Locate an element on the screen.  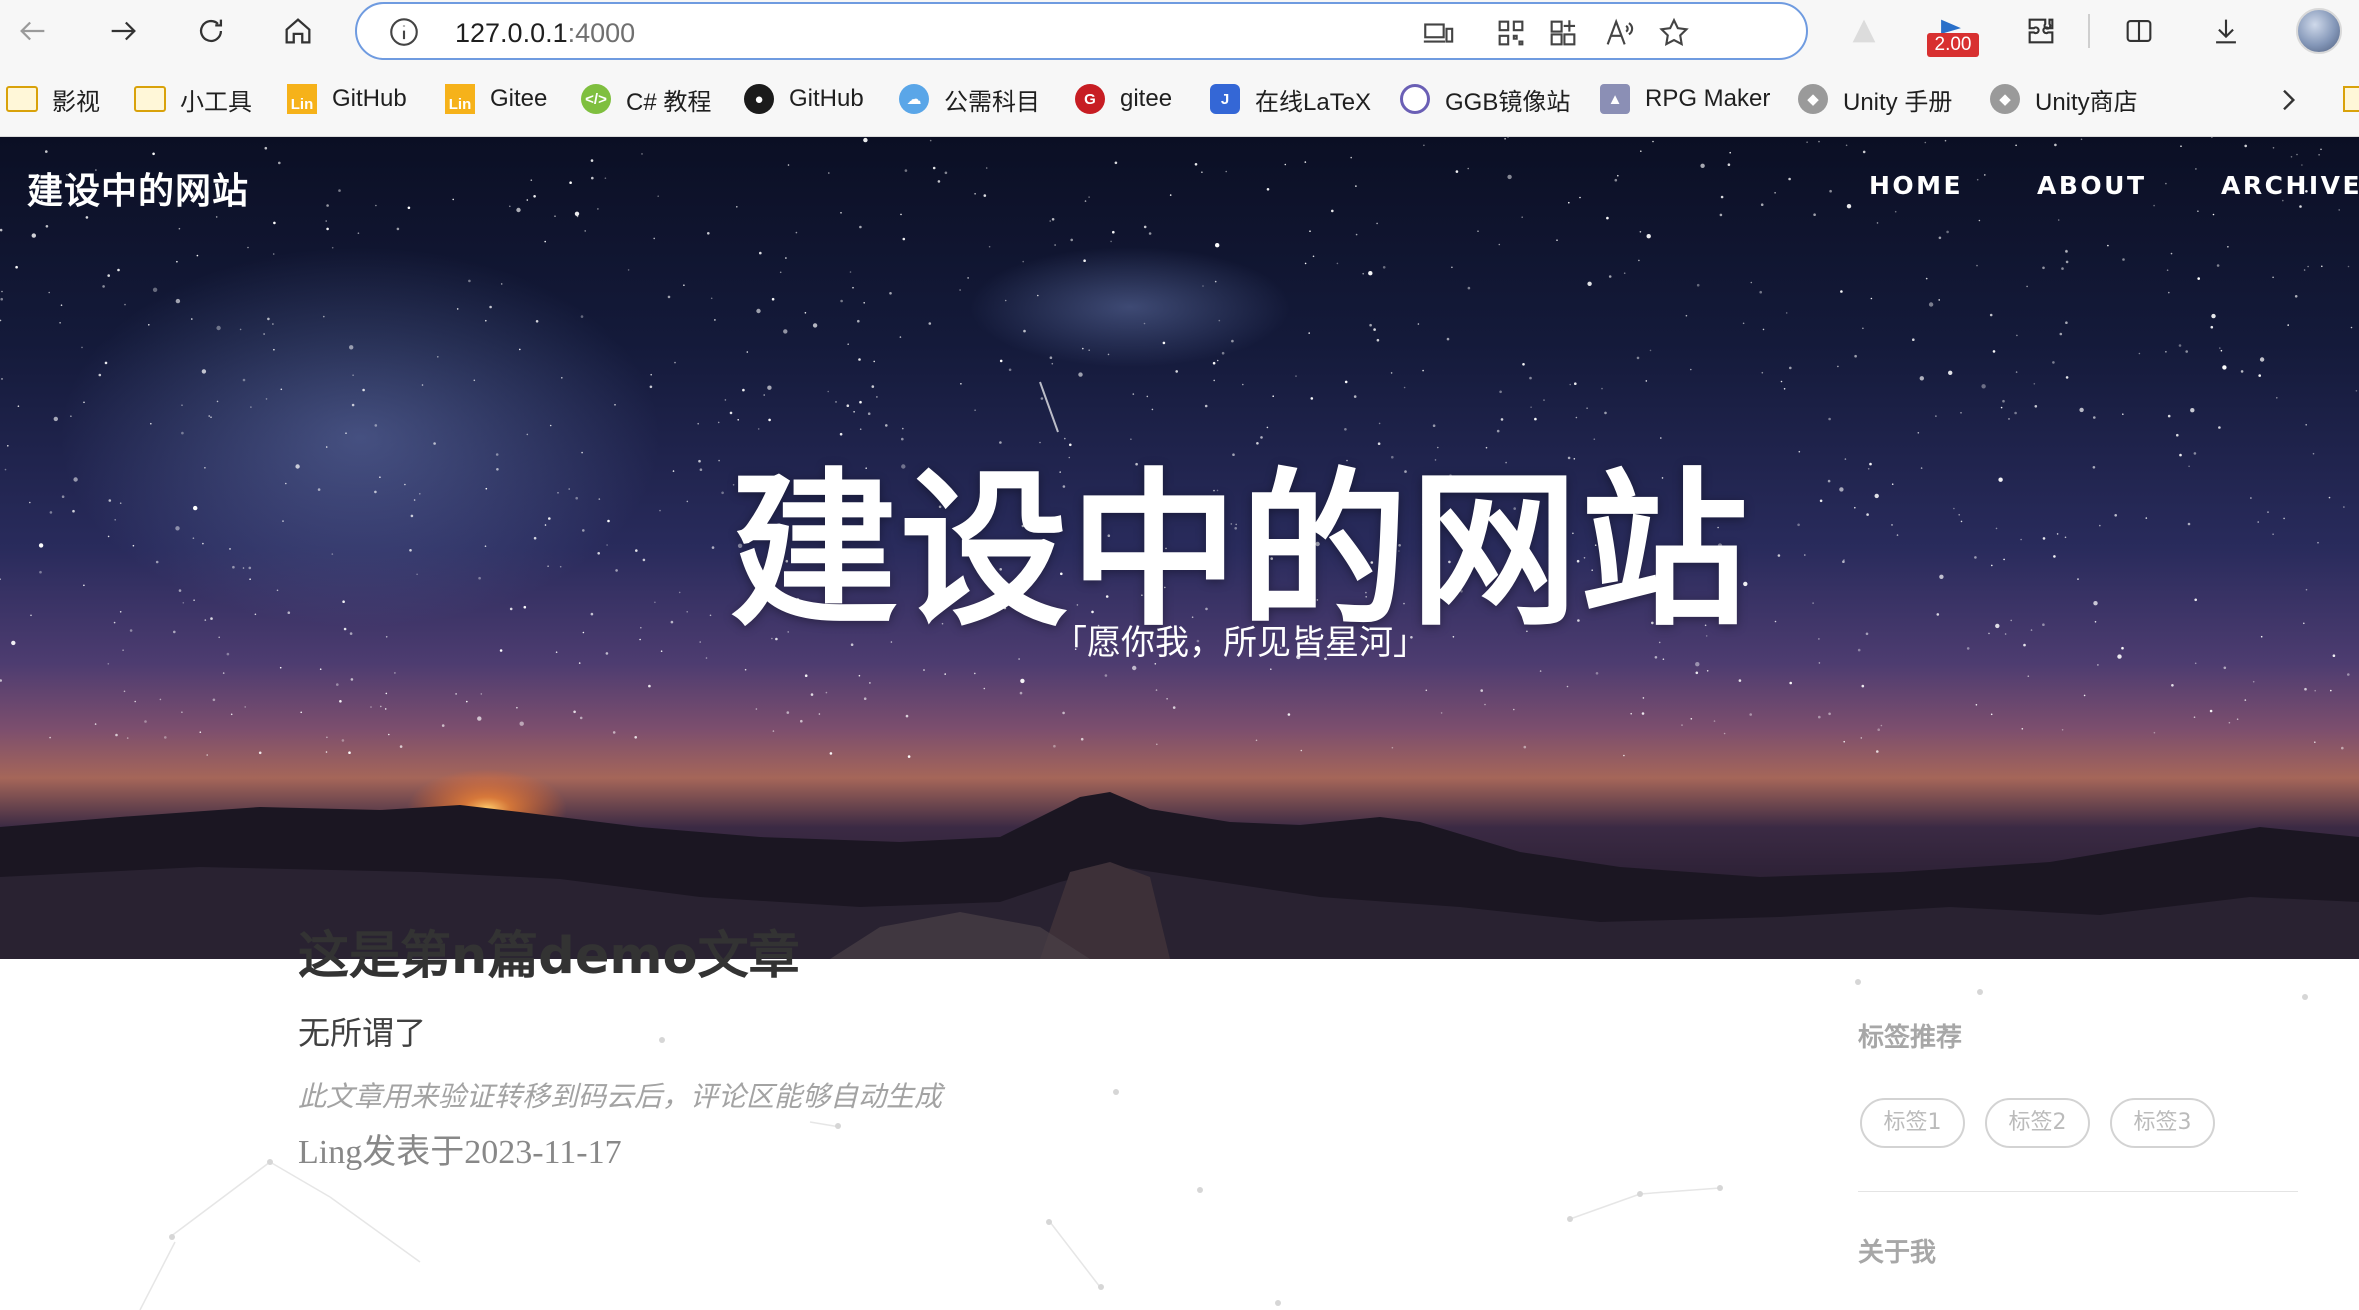
nav-about: ABOUT is located at coordinates (2092, 185).